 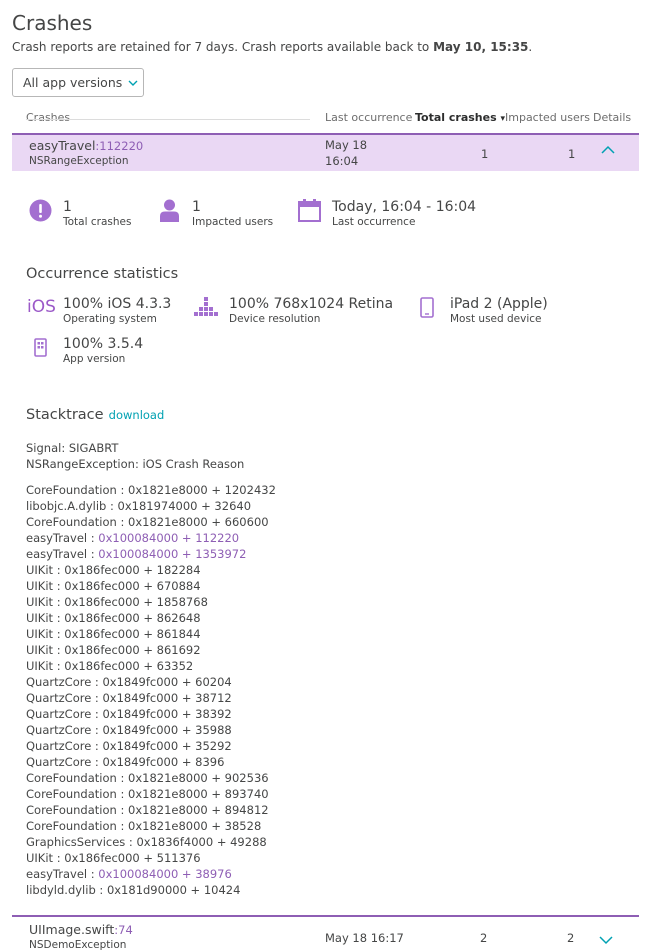 I want to click on stack-frame-address: 0x181974000 + 32640, so click(x=184, y=506).